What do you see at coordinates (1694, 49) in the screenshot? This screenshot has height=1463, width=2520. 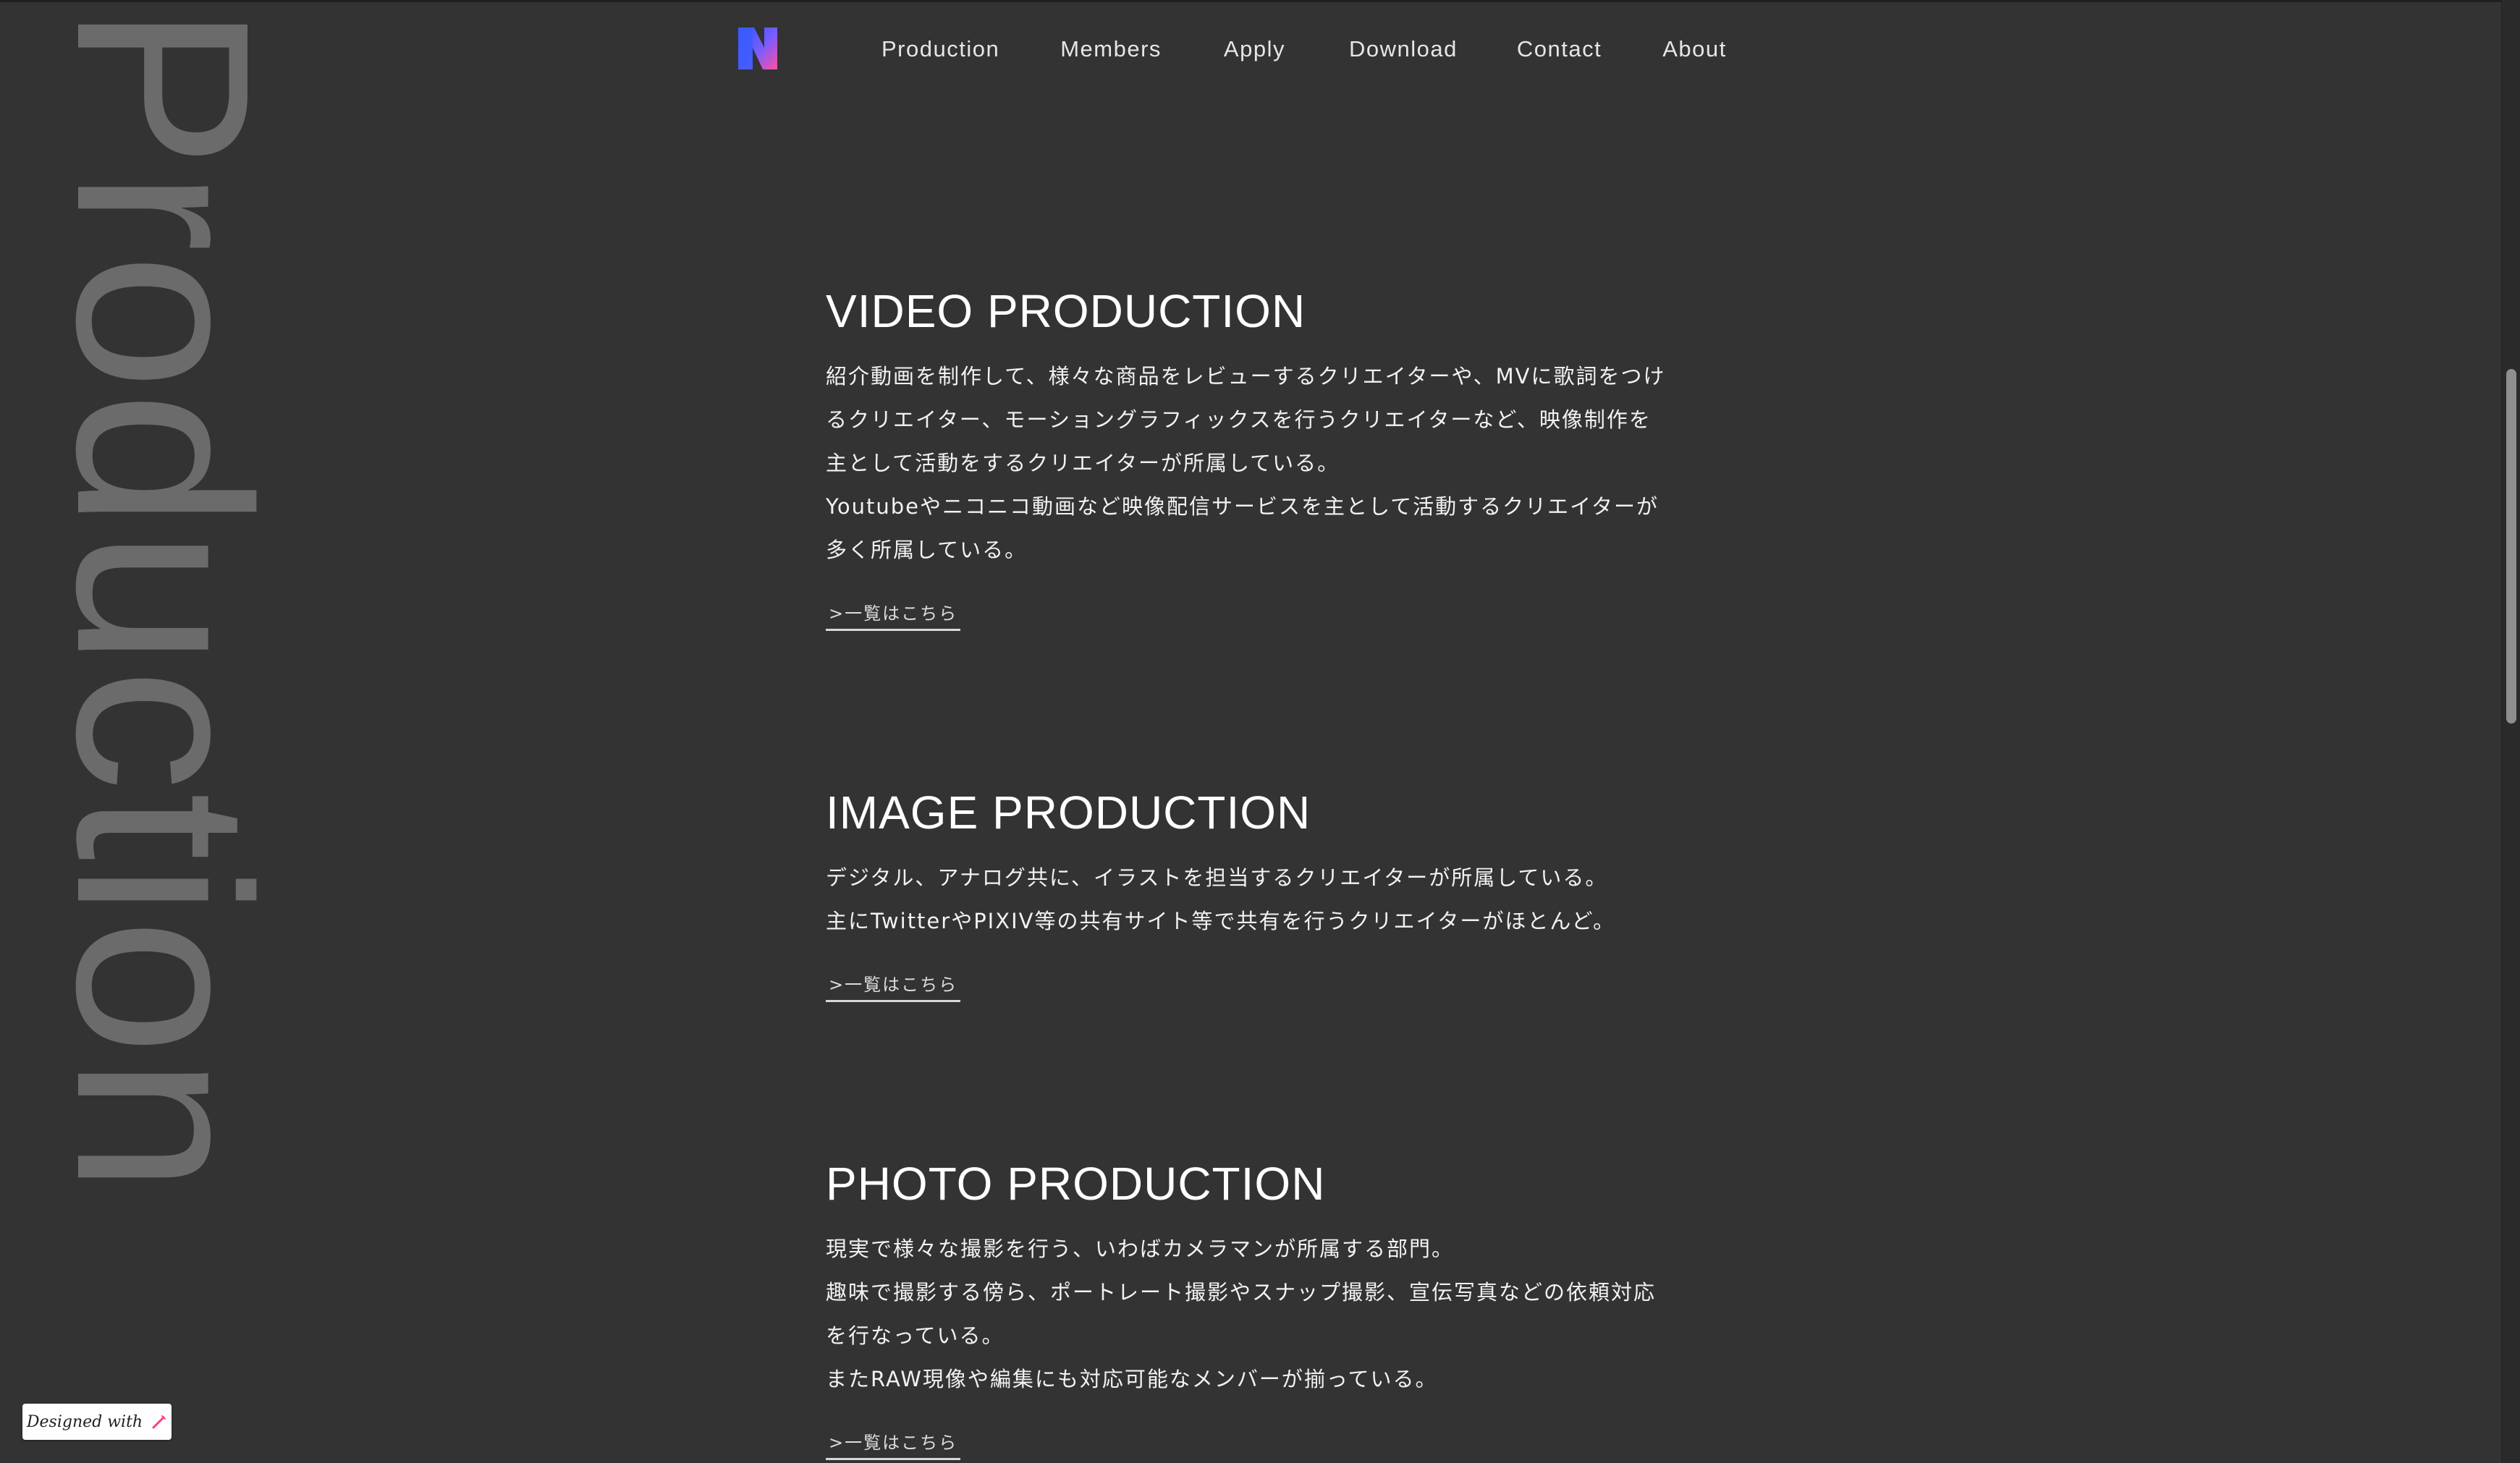 I see `nav-link-about: About` at bounding box center [1694, 49].